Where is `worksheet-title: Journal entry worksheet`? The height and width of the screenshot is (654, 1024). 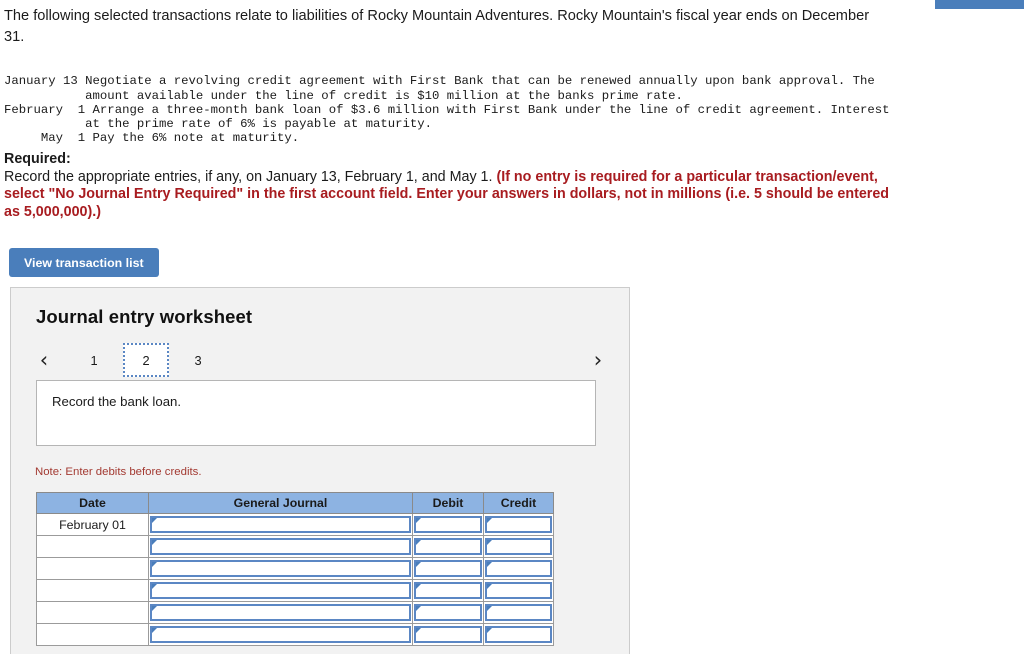 worksheet-title: Journal entry worksheet is located at coordinates (144, 316).